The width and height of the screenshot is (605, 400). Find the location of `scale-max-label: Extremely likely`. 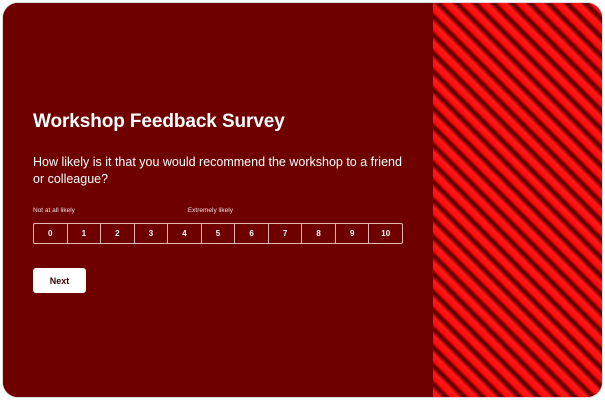

scale-max-label: Extremely likely is located at coordinates (210, 210).